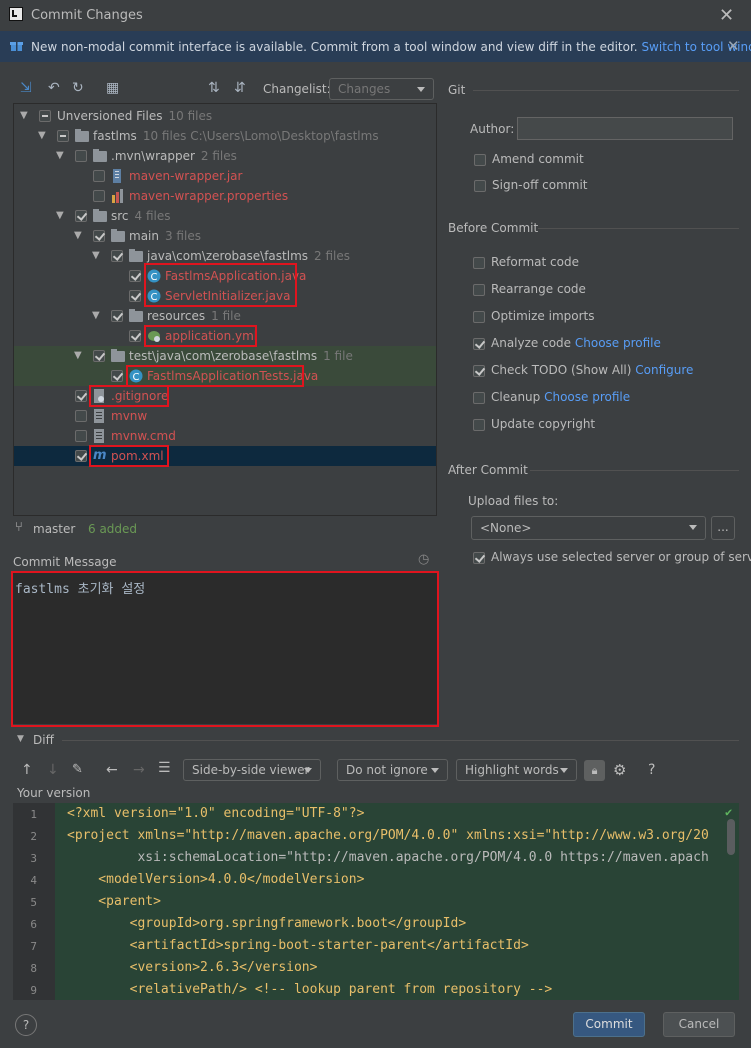  I want to click on cleanup-choose-profile-link: Choose profile, so click(587, 397).